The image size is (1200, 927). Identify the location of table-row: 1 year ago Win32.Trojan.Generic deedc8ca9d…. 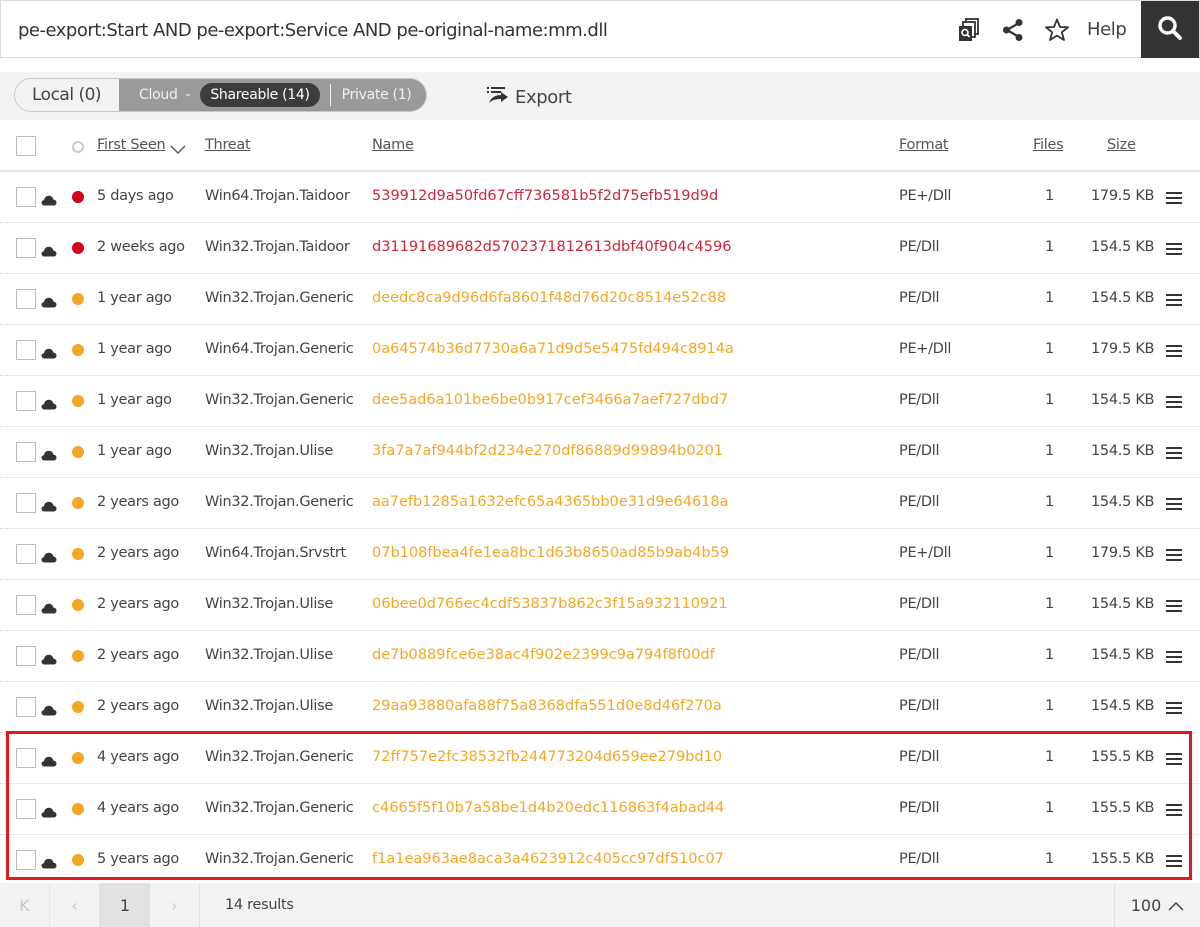
(600, 299).